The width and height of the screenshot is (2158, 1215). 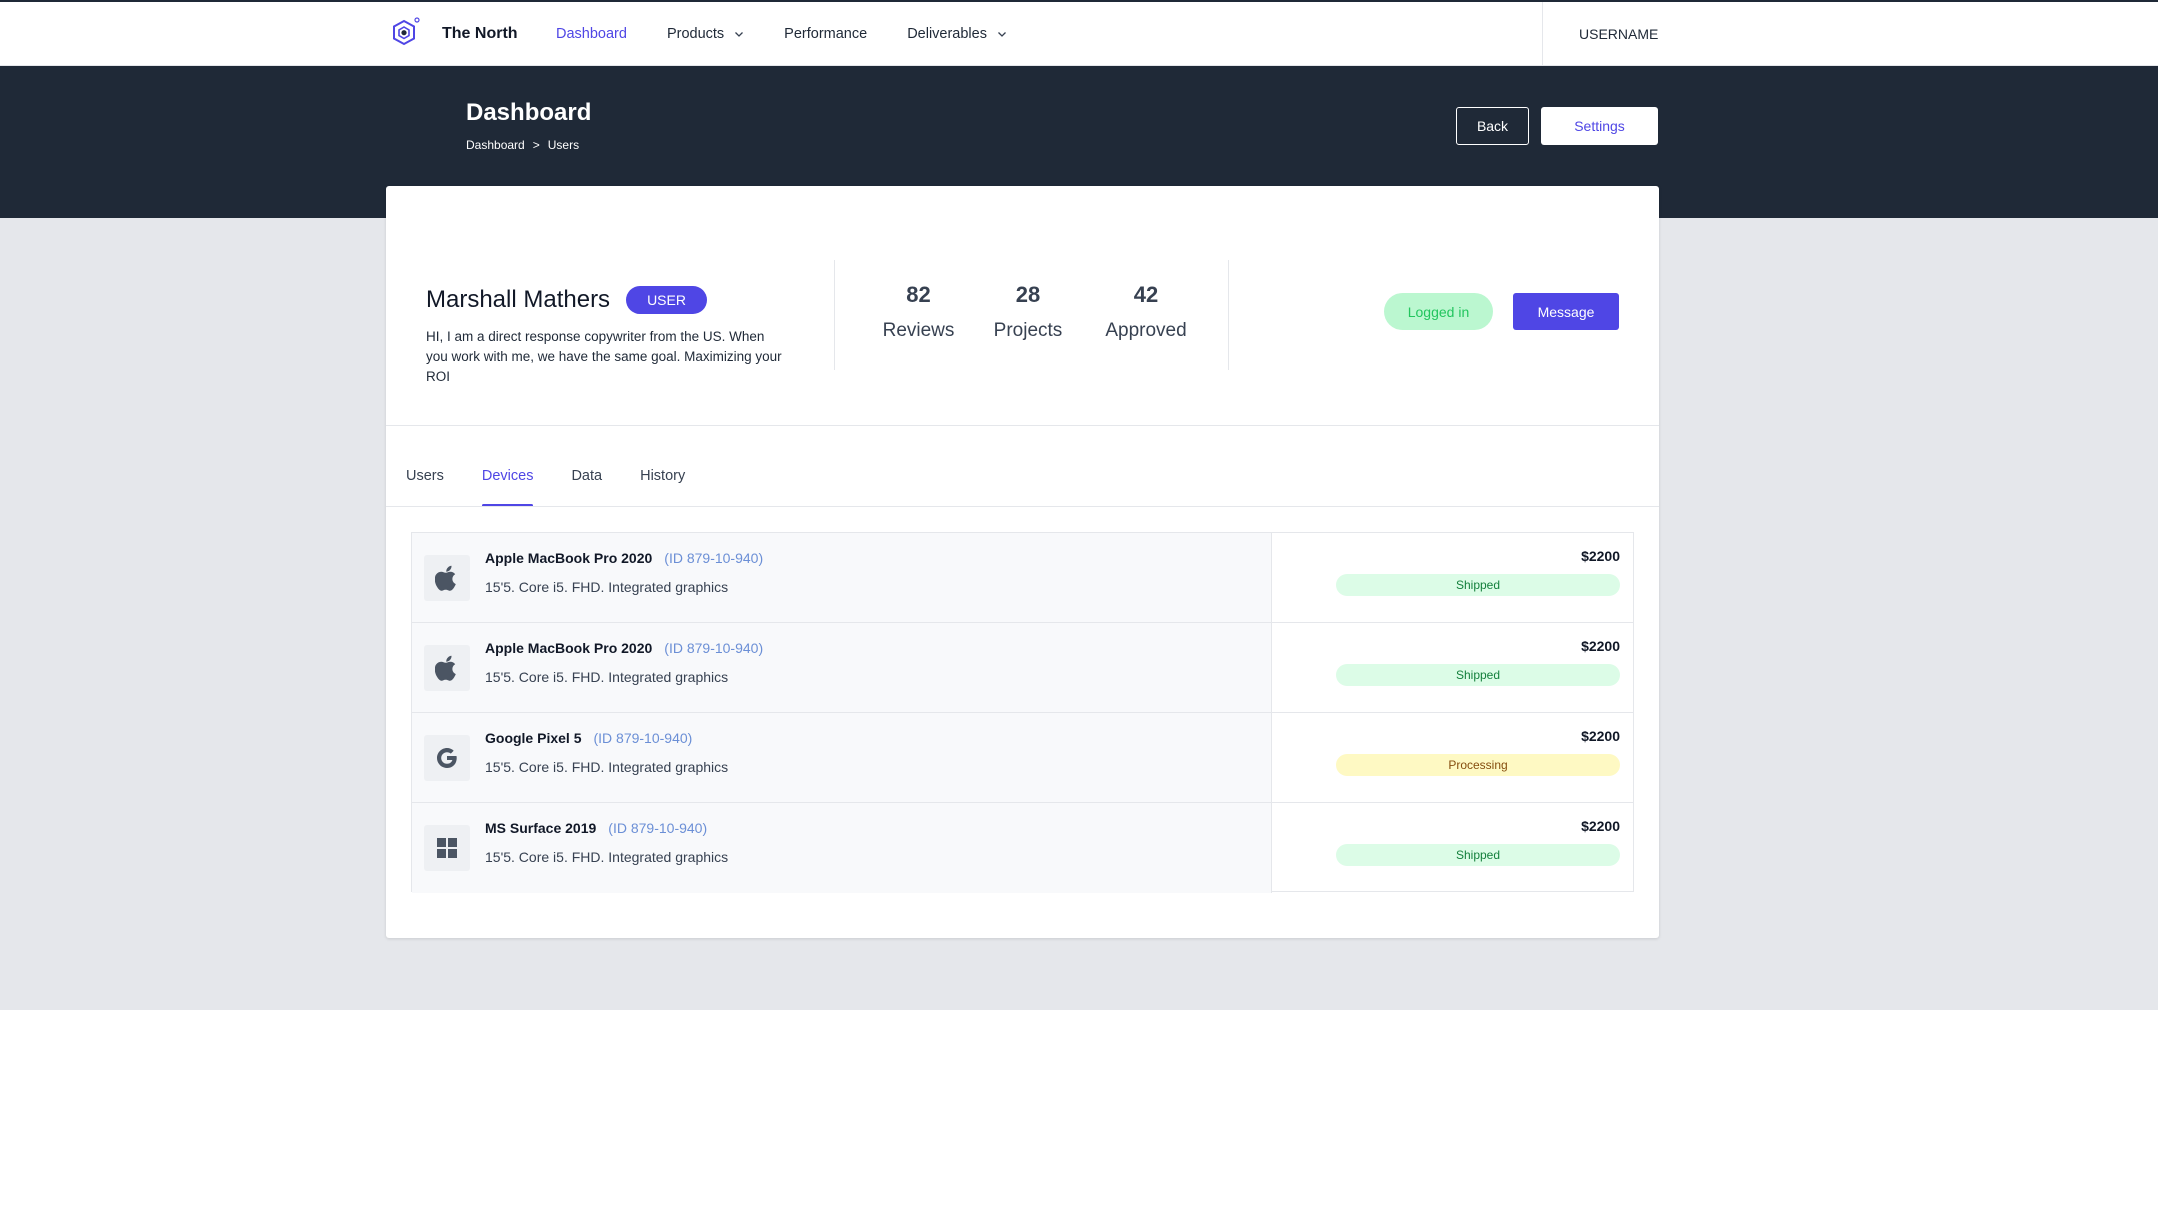 What do you see at coordinates (518, 299) in the screenshot?
I see `user-name: Marshall Mathers` at bounding box center [518, 299].